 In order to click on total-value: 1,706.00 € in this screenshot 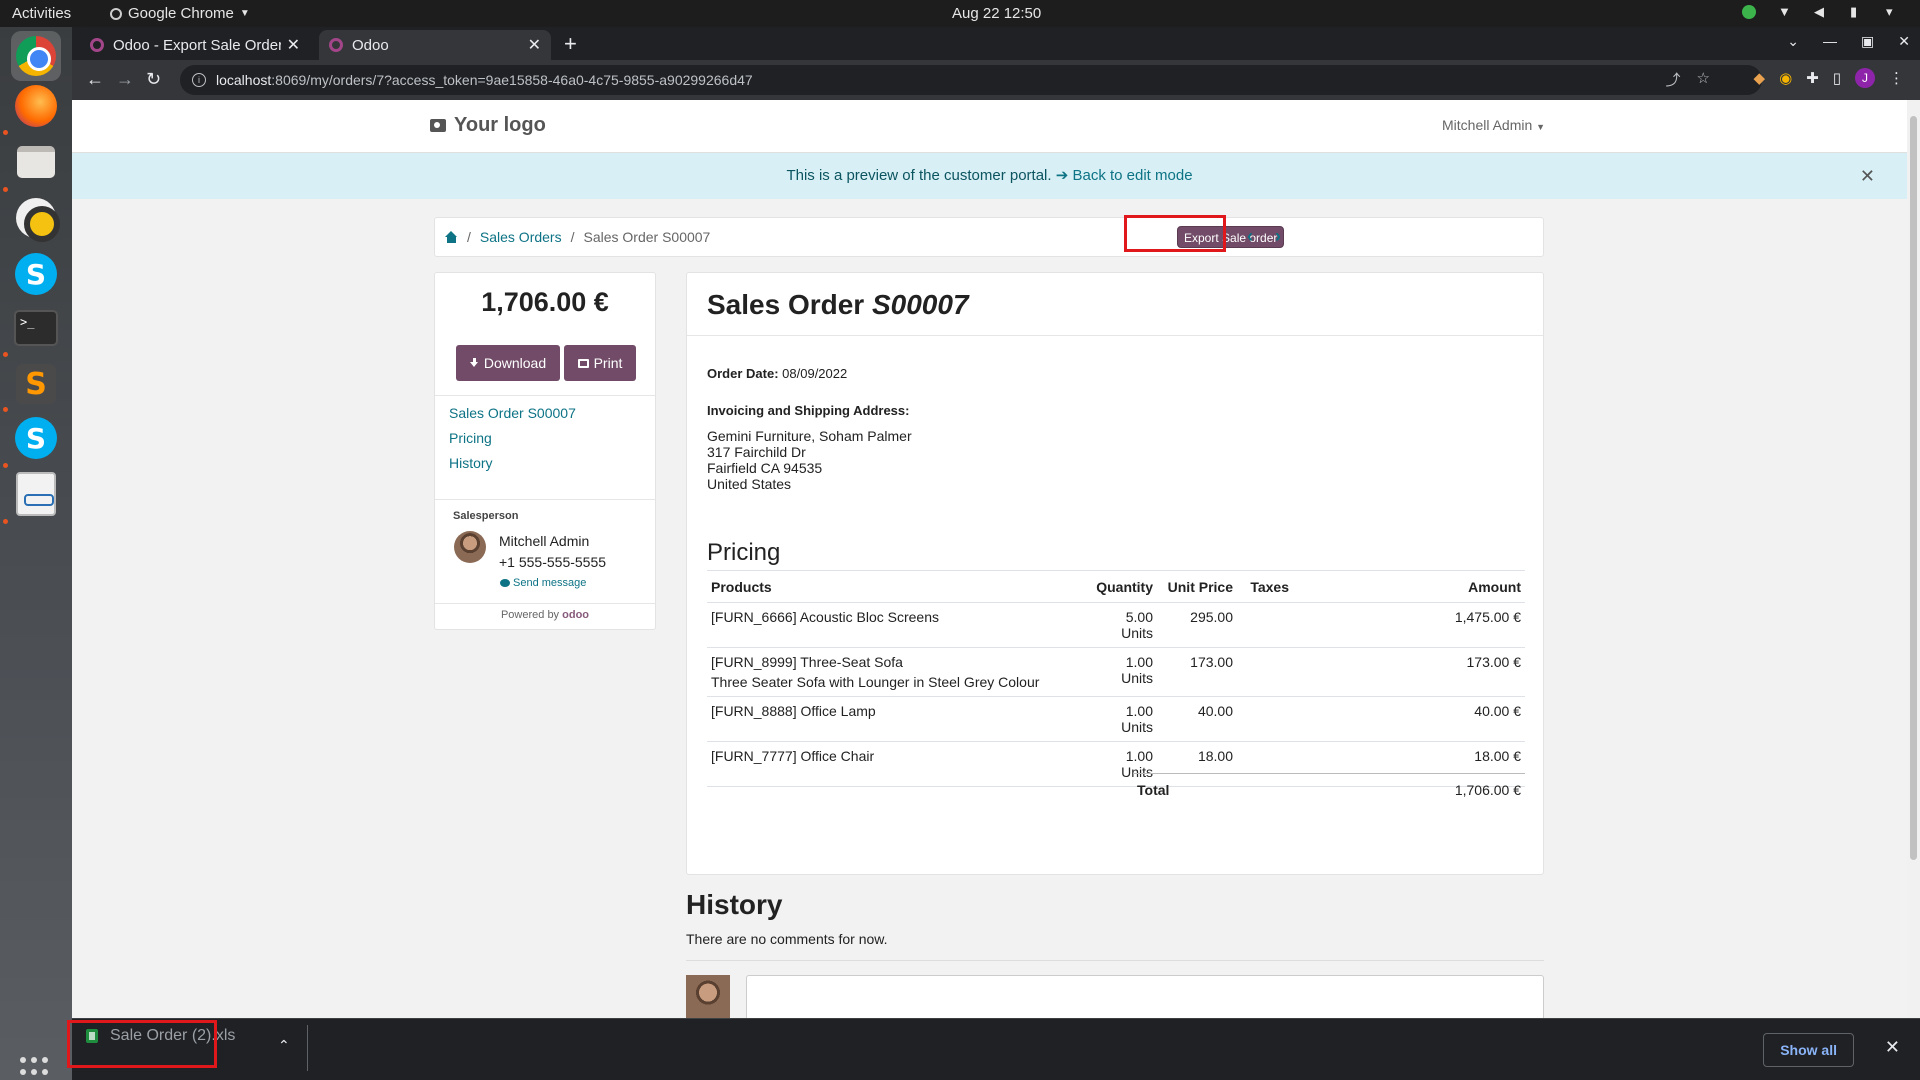, I will do `click(1487, 790)`.